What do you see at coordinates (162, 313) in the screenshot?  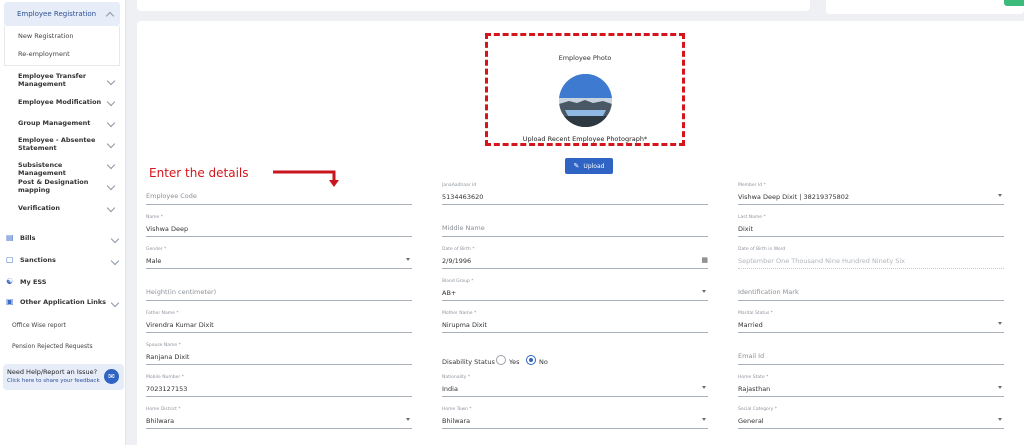 I see `field-label: Father Name *` at bounding box center [162, 313].